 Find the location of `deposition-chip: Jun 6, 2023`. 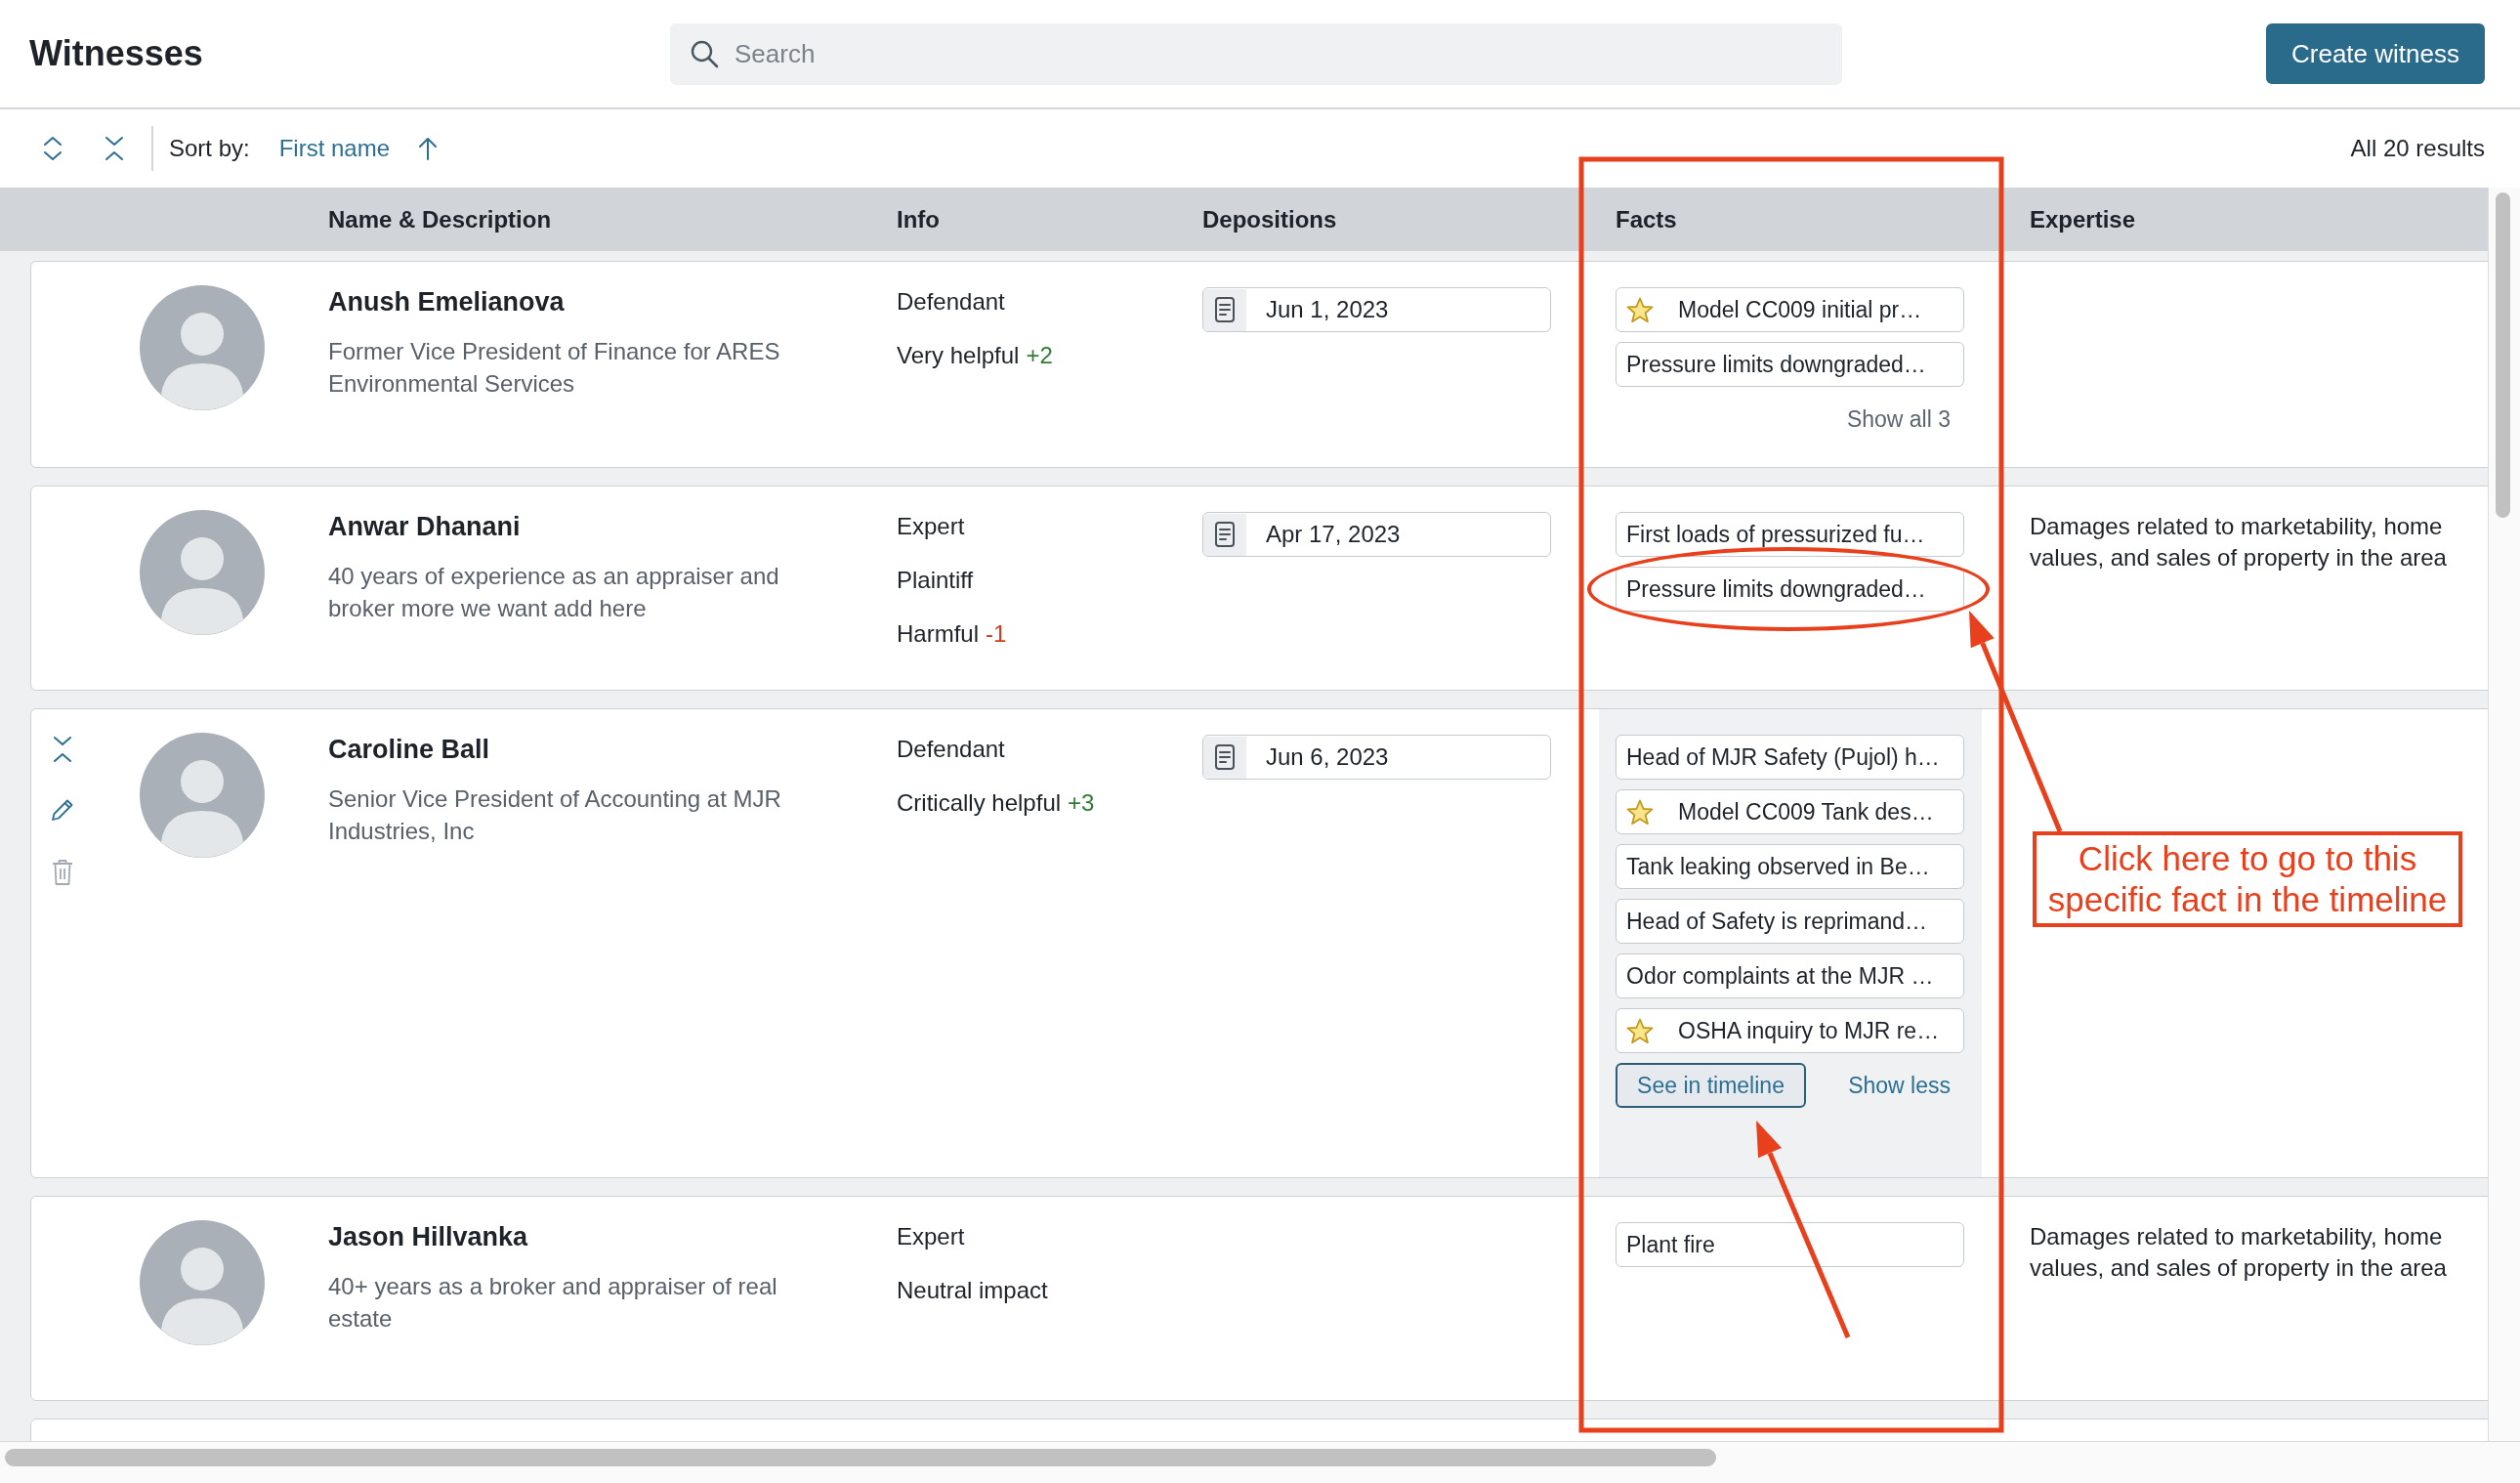

deposition-chip: Jun 6, 2023 is located at coordinates (1376, 757).